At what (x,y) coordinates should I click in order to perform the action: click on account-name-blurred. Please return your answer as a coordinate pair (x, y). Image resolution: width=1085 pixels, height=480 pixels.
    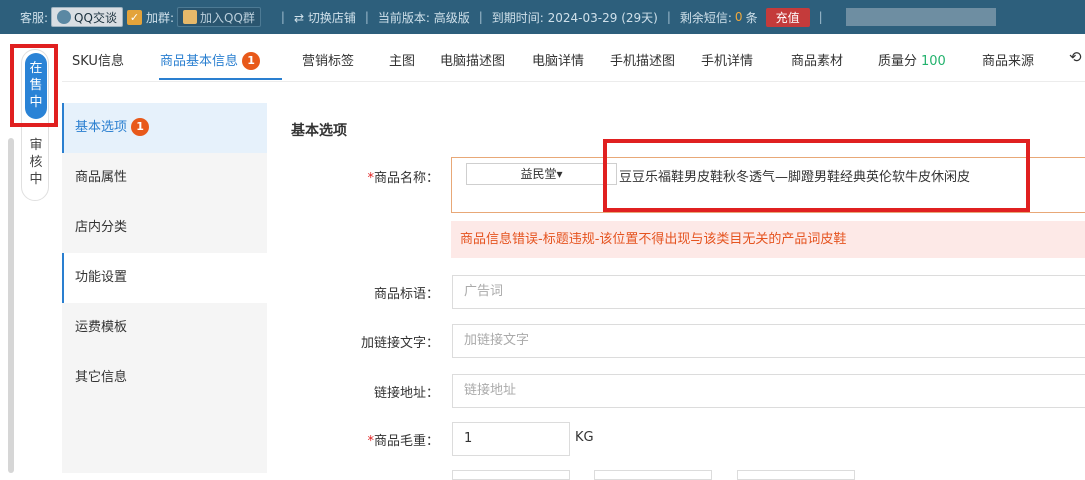
    Looking at the image, I should click on (920, 17).